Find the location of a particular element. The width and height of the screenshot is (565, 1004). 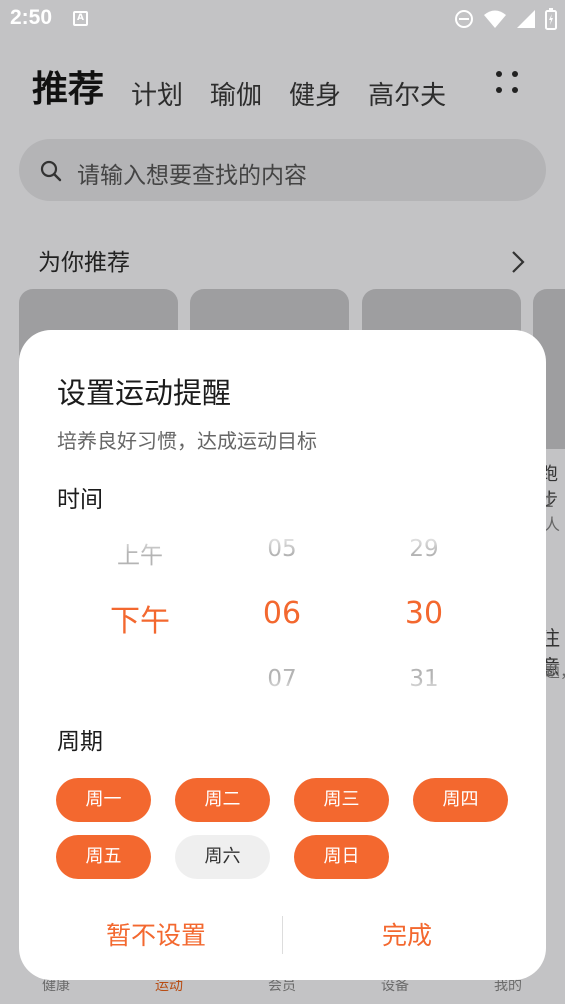

picker-selected-option: 30 is located at coordinates (424, 613).